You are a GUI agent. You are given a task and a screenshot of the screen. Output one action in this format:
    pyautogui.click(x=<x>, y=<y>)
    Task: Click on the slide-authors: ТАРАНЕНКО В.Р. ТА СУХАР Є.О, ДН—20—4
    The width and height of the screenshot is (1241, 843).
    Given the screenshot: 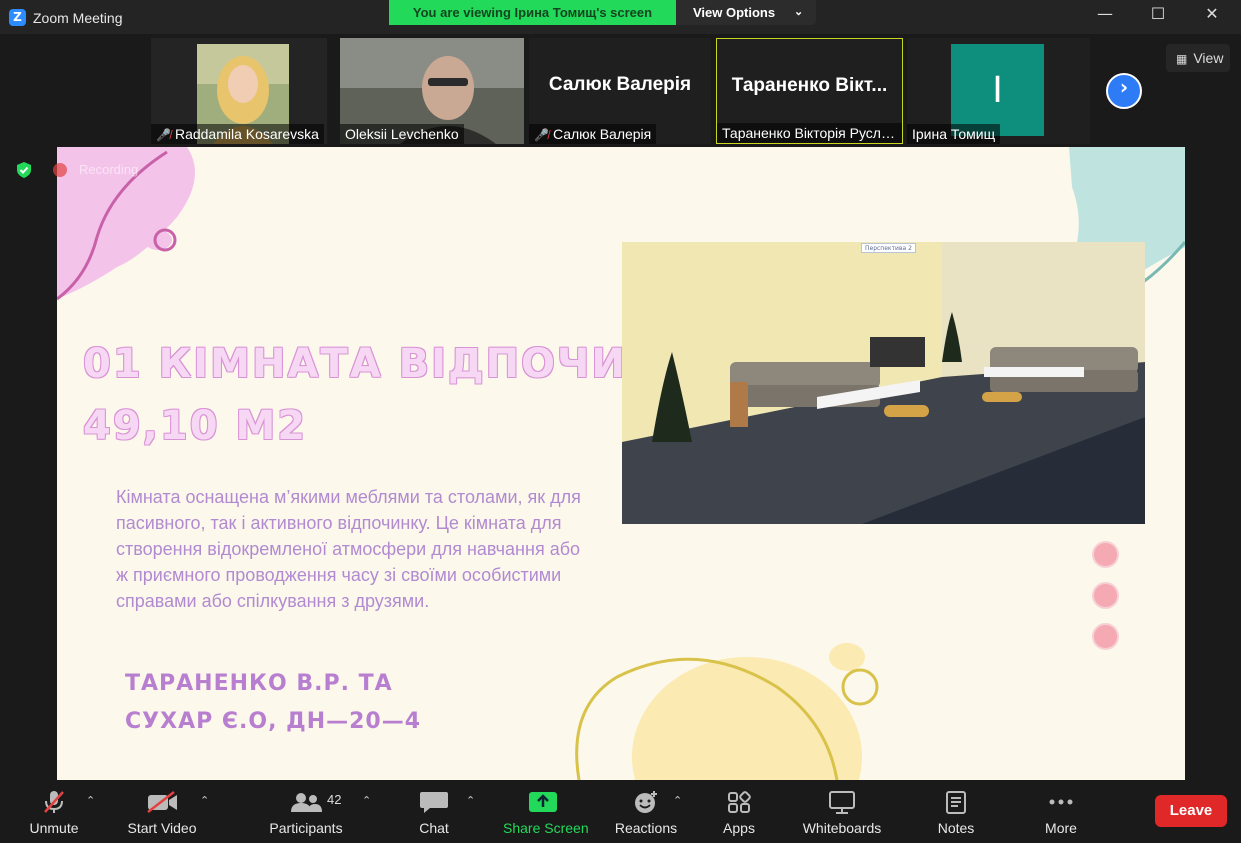 What is the action you would take?
    pyautogui.click(x=273, y=703)
    